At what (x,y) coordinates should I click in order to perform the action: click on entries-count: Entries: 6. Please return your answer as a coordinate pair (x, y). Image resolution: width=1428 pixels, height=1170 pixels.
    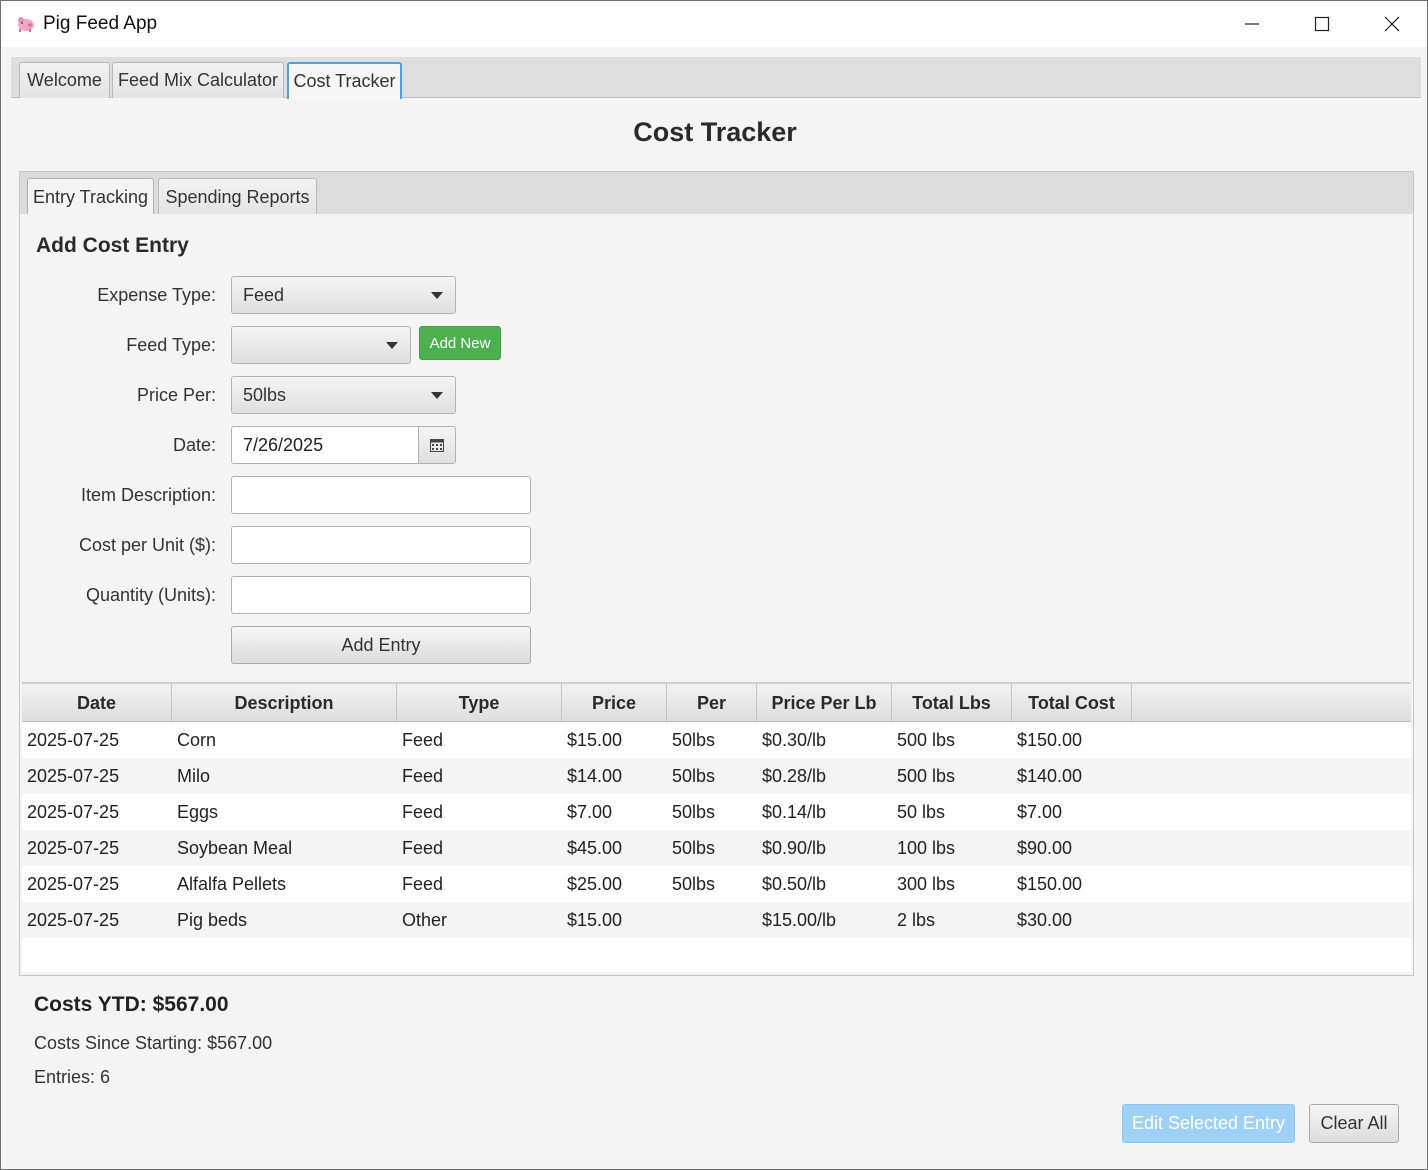
    Looking at the image, I should click on (72, 1077).